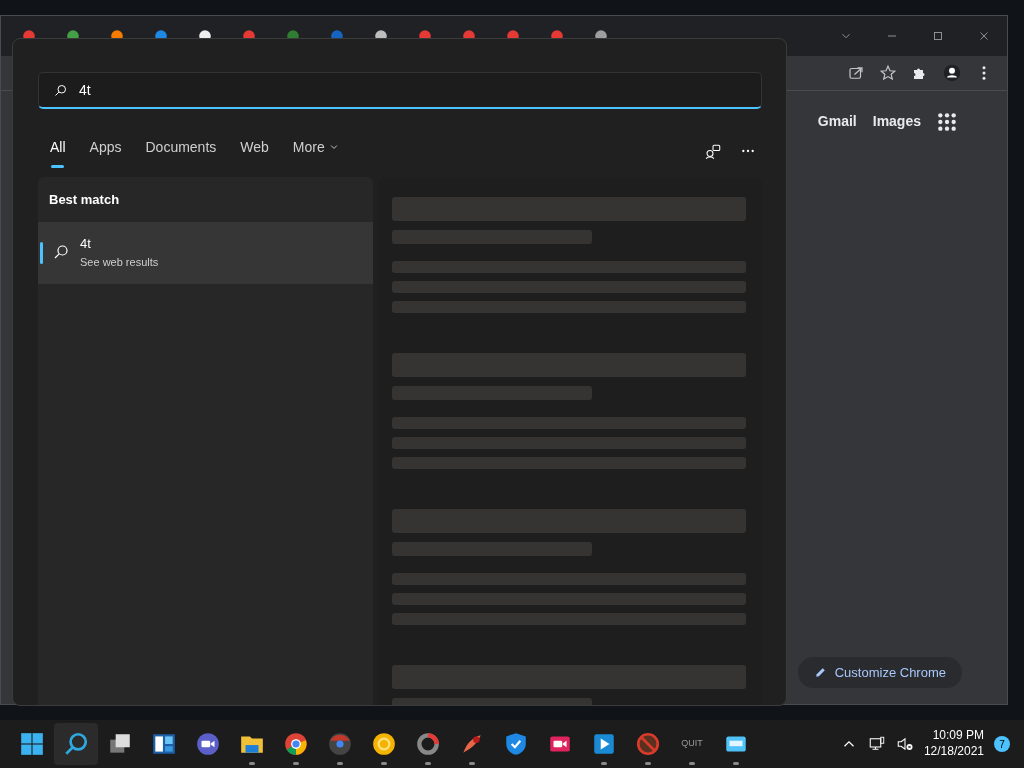 Image resolution: width=1024 pixels, height=768 pixels. What do you see at coordinates (952, 73) in the screenshot?
I see `profile-icon` at bounding box center [952, 73].